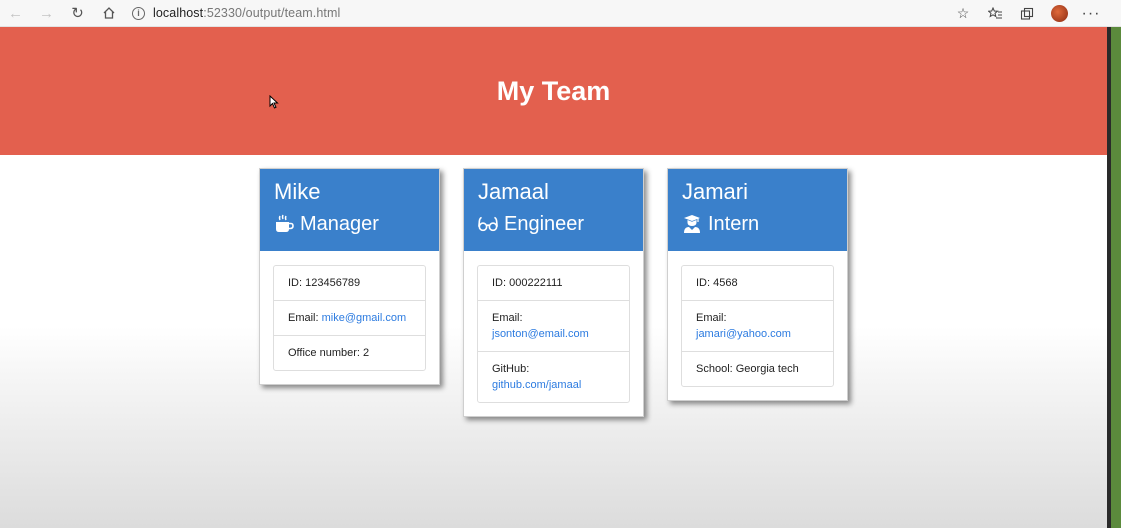  I want to click on id-item: ID: 123456789, so click(349, 283).